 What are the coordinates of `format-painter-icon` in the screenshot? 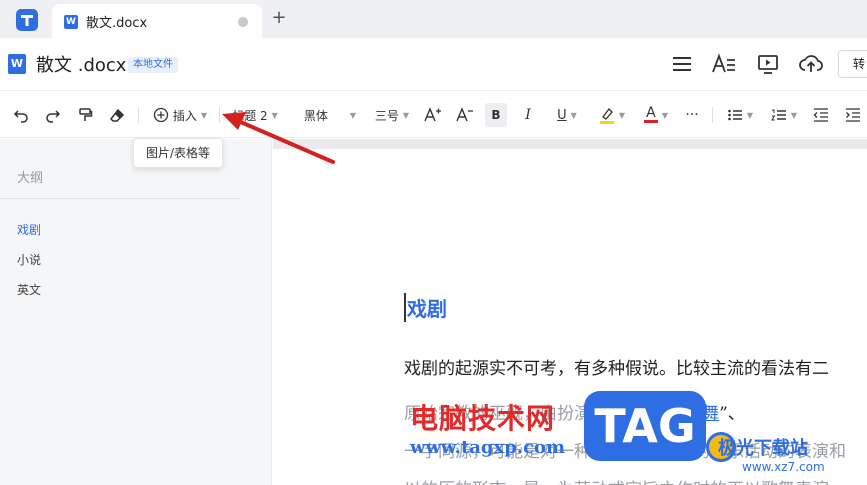 It's located at (86, 114).